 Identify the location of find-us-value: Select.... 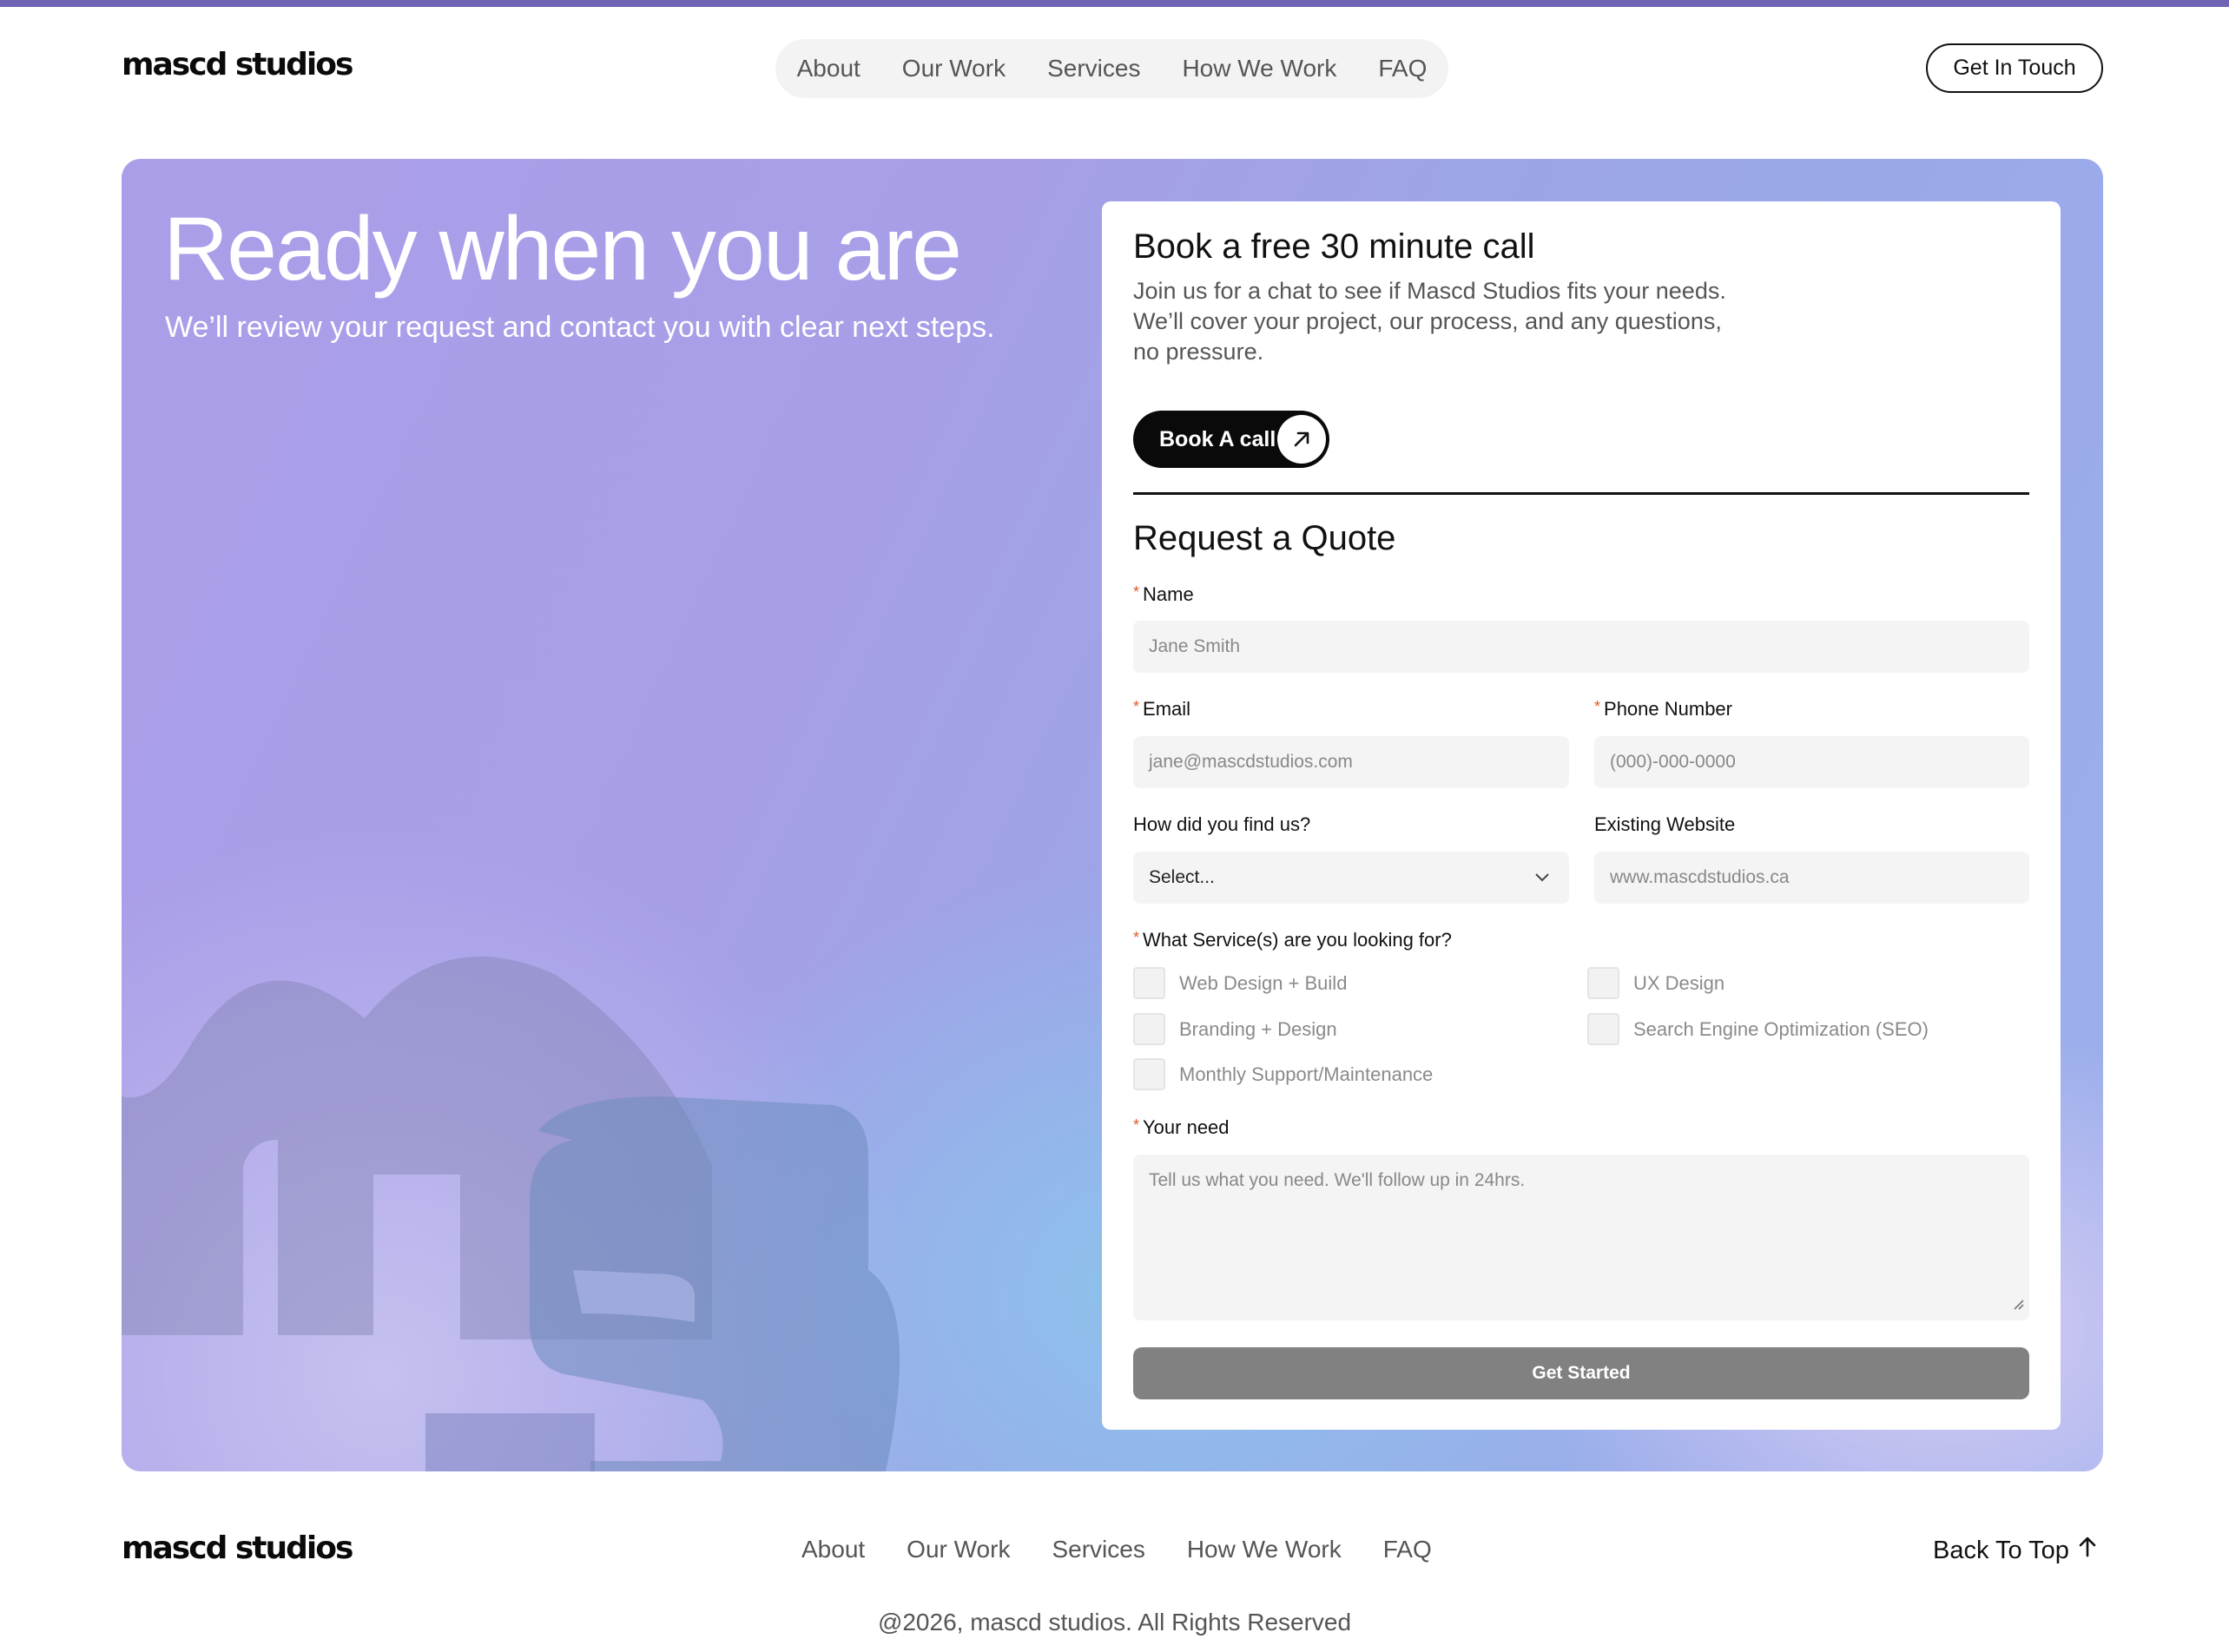
(1182, 877).